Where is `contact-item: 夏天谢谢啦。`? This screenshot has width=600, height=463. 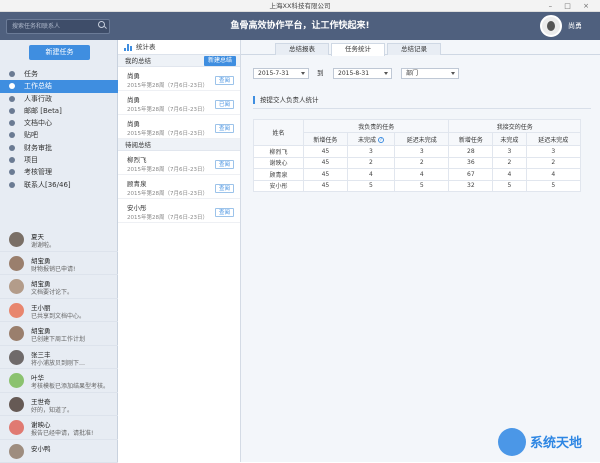 contact-item: 夏天谢谢啦。 is located at coordinates (59, 240).